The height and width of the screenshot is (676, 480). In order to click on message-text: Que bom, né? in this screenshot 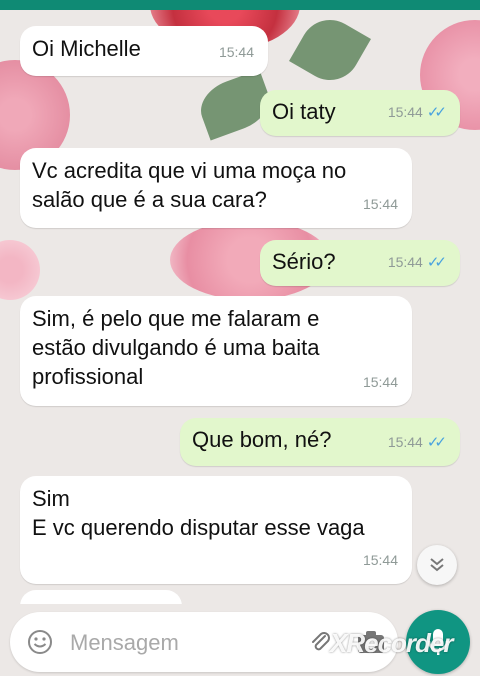, I will do `click(262, 439)`.